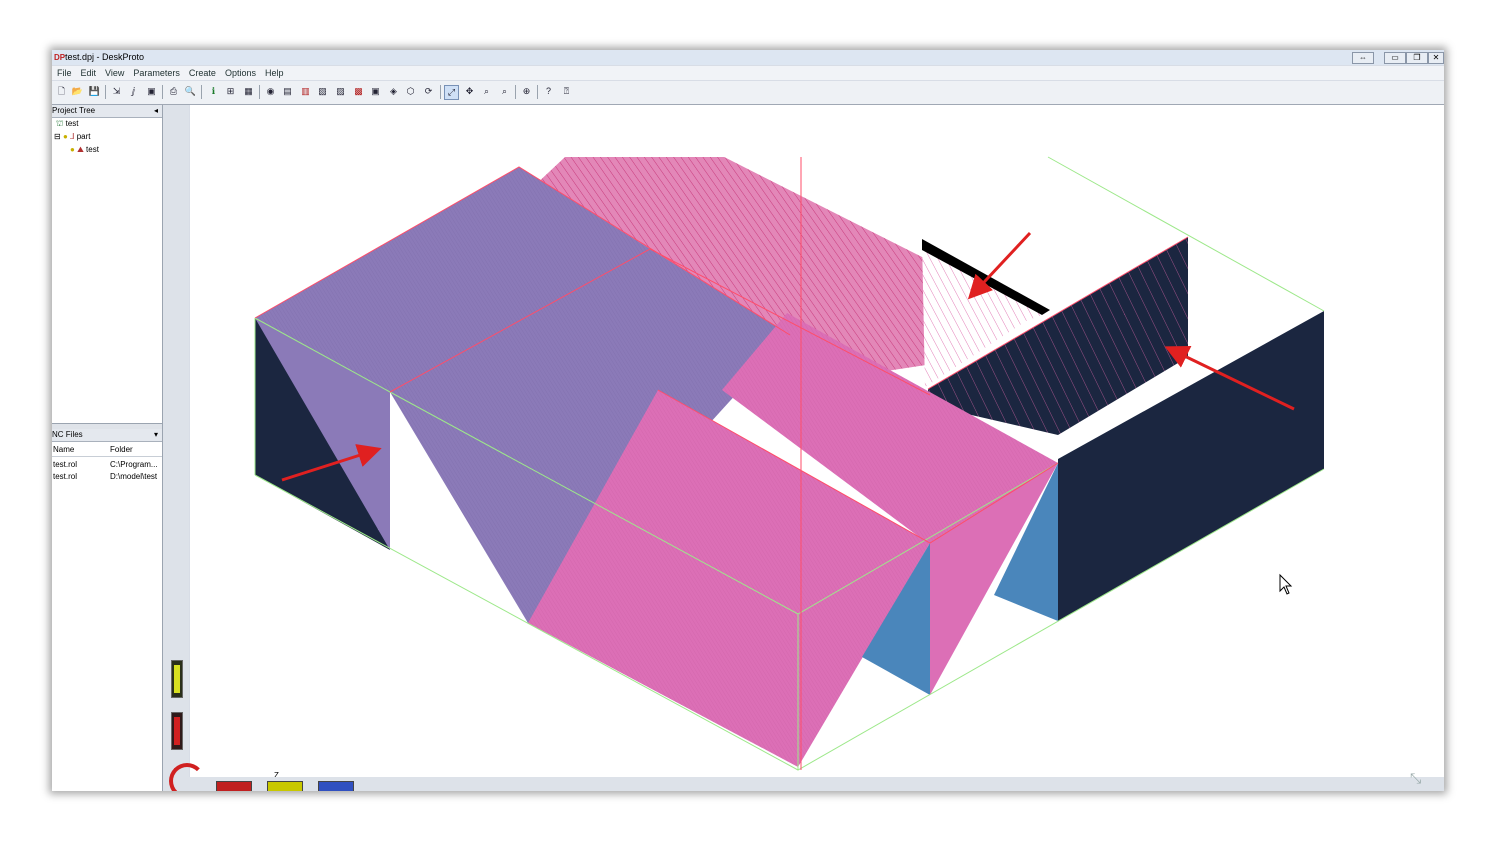 The width and height of the screenshot is (1496, 843). I want to click on view-front-icon: ▤, so click(287, 91).